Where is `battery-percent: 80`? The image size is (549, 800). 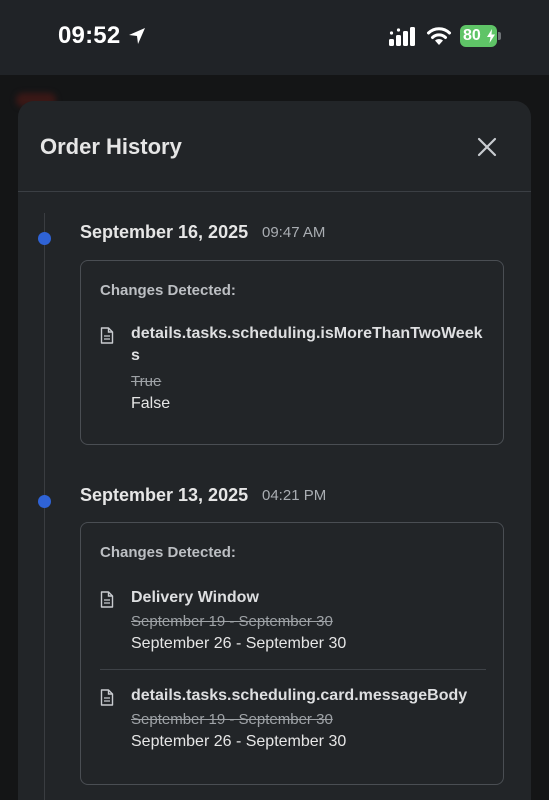 battery-percent: 80 is located at coordinates (472, 35).